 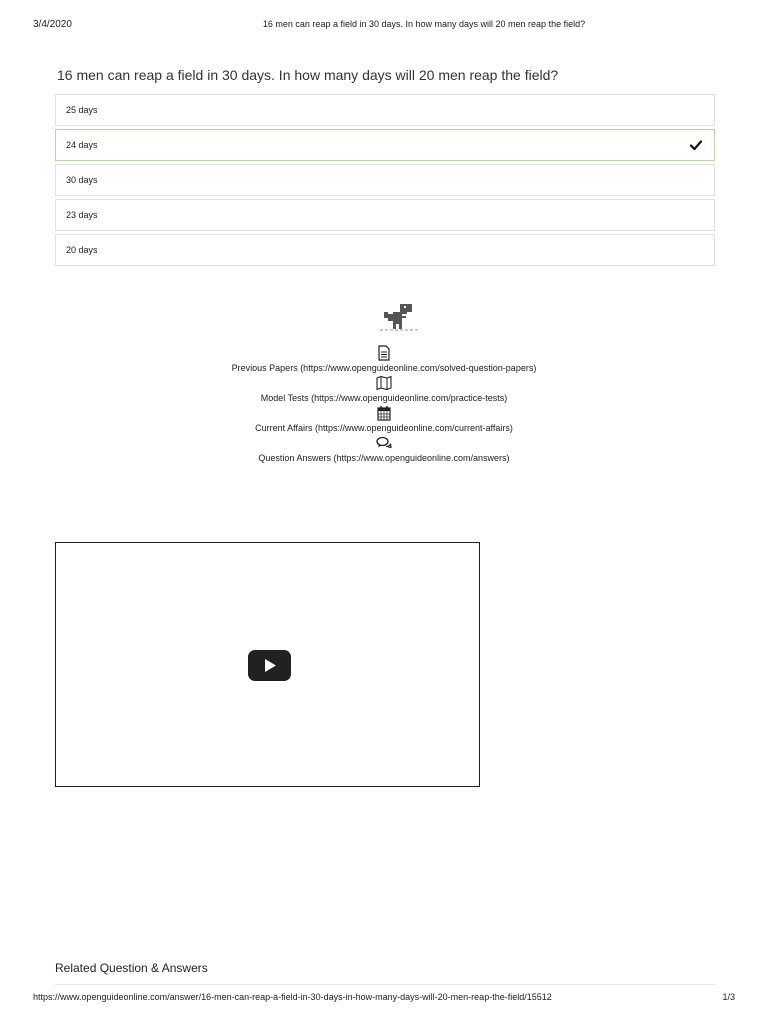 I want to click on option-label: 23 days, so click(x=82, y=215).